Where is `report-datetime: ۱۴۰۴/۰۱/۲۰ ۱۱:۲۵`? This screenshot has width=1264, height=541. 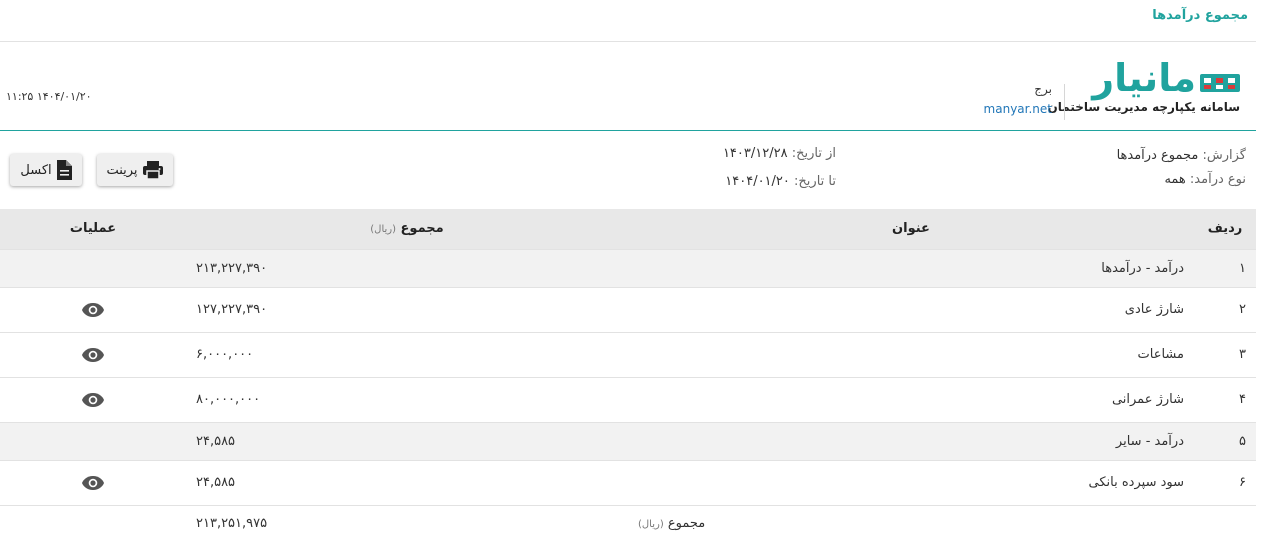 report-datetime: ۱۴۰۴/۰۱/۲۰ ۱۱:۲۵ is located at coordinates (49, 96).